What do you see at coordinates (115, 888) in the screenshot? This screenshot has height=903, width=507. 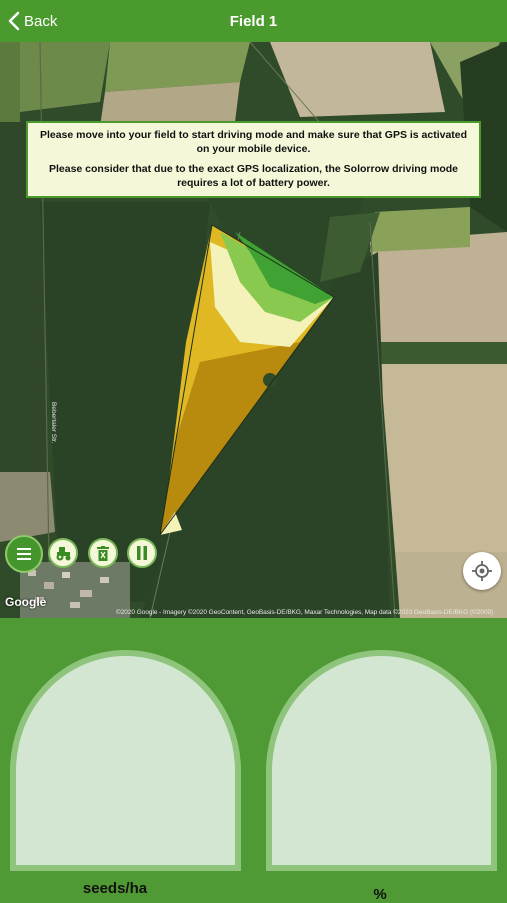 I see `seeds-unit-label: seeds/ha` at bounding box center [115, 888].